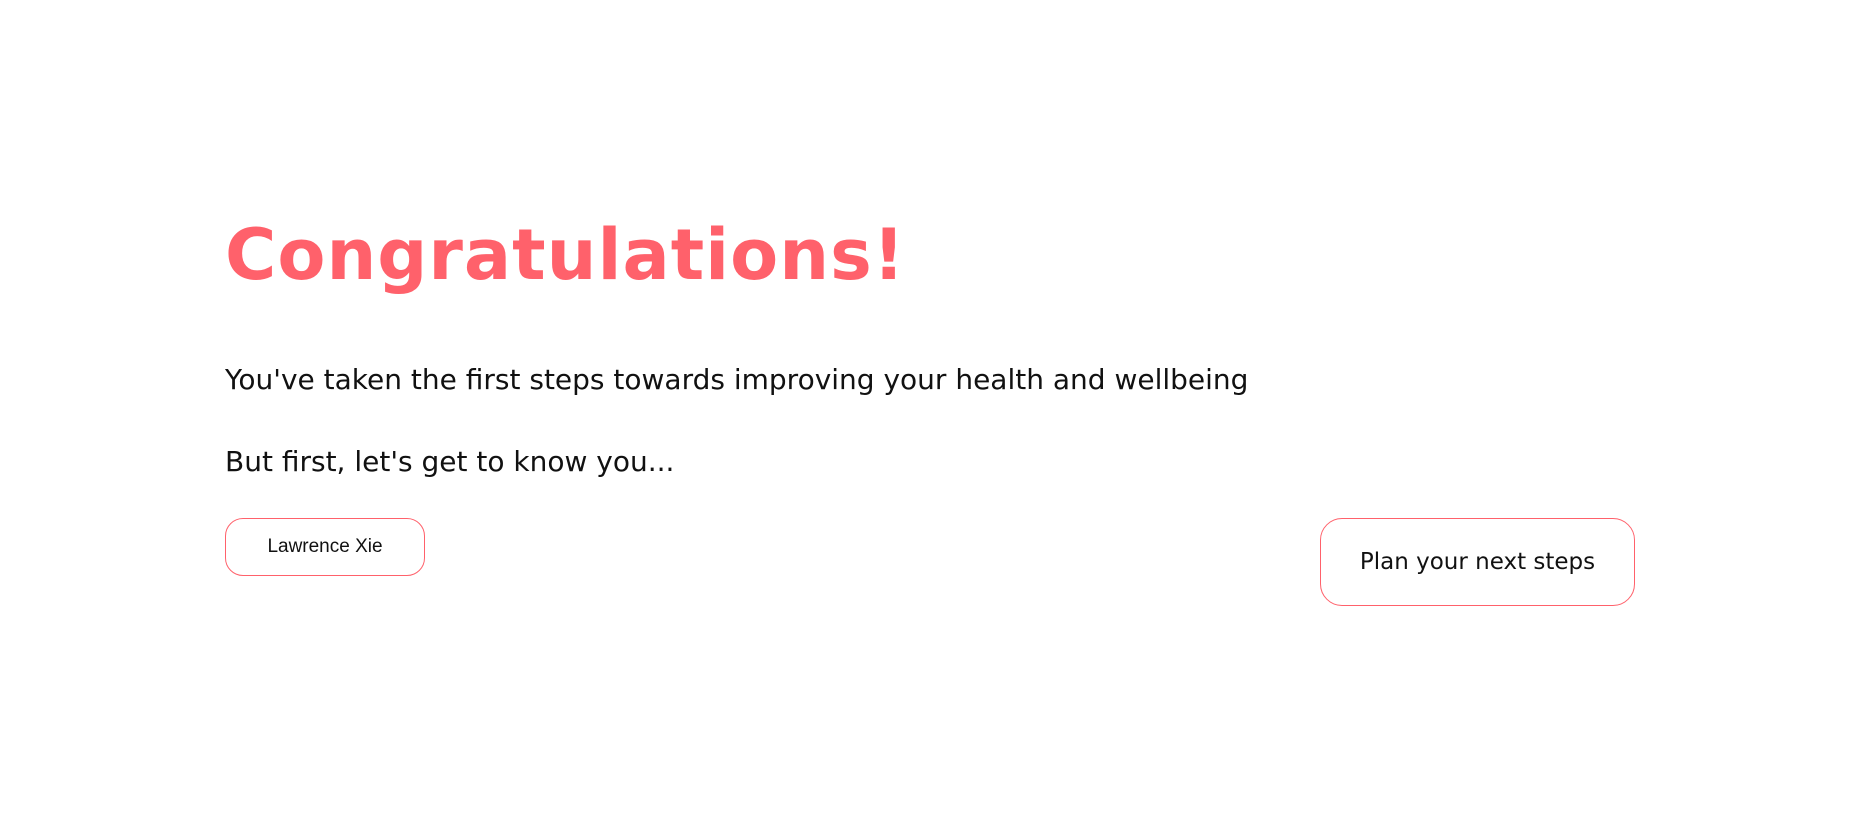  What do you see at coordinates (565, 255) in the screenshot?
I see `page-title: Congratulations!` at bounding box center [565, 255].